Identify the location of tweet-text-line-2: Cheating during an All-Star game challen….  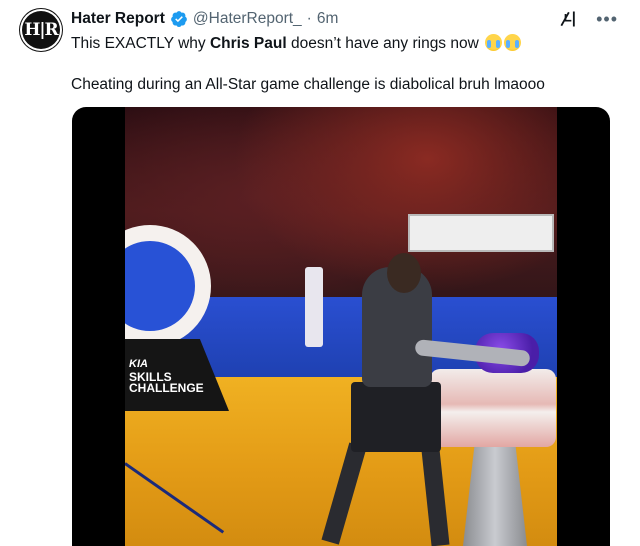
(308, 84).